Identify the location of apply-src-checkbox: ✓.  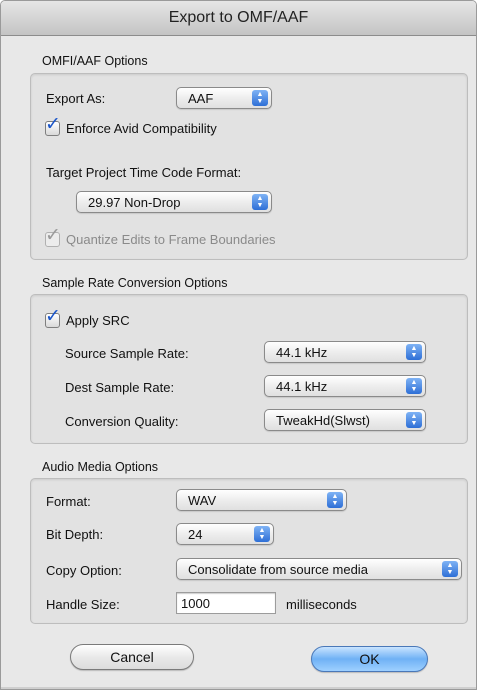
(53, 317).